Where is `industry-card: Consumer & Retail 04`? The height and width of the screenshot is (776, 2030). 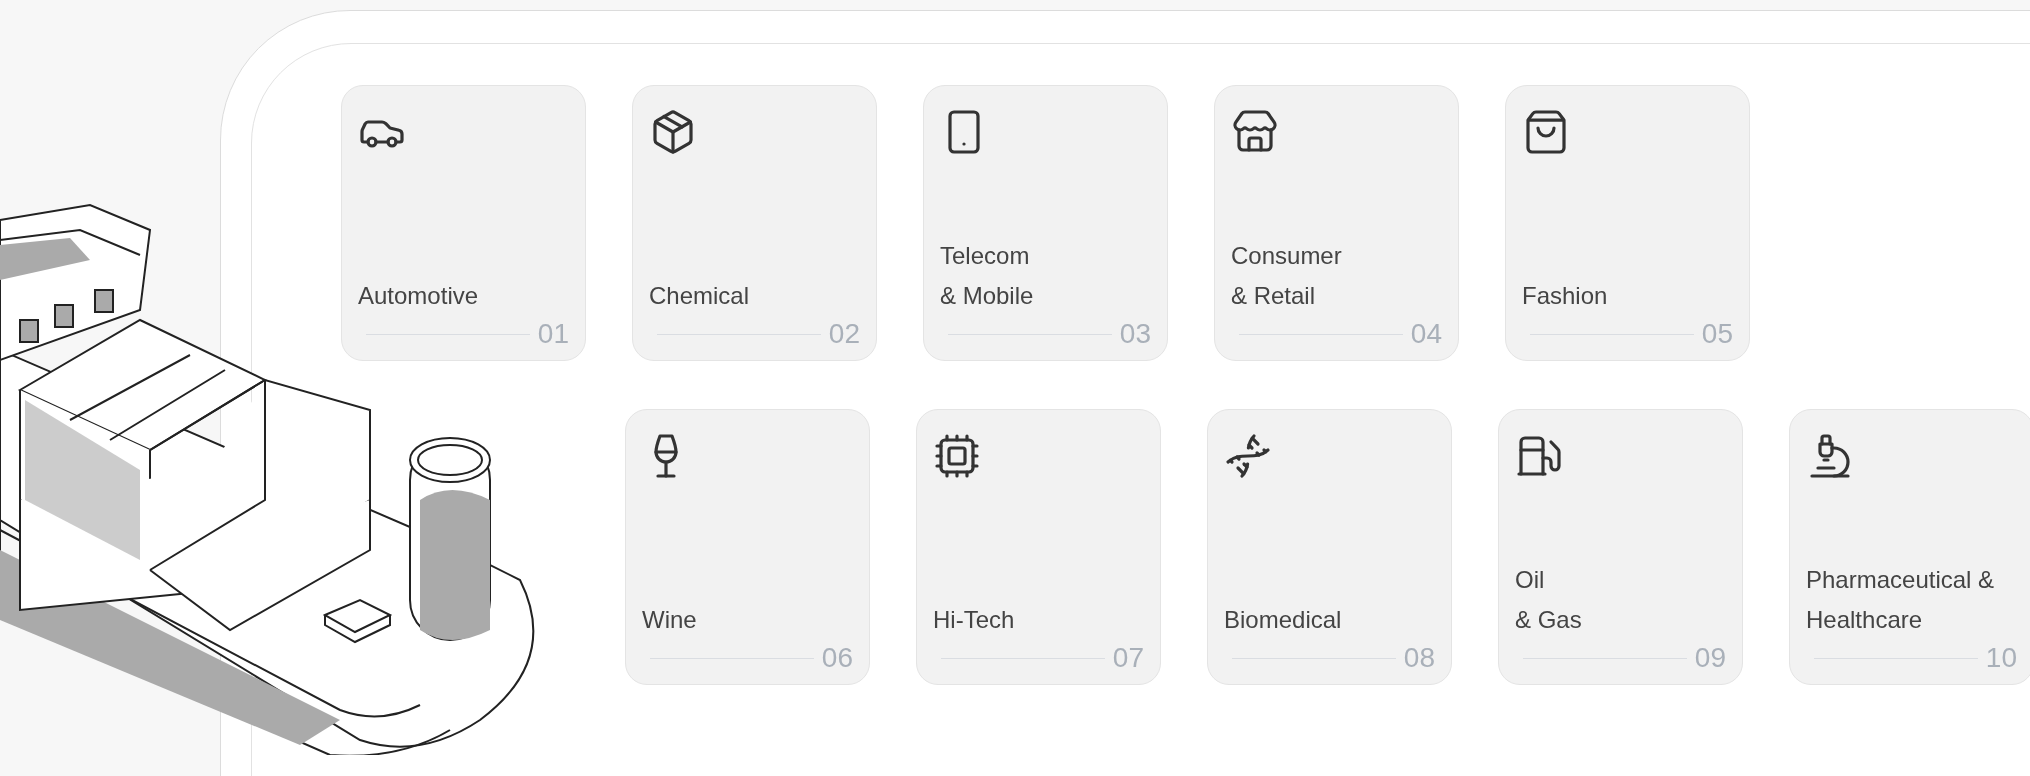
industry-card: Consumer & Retail 04 is located at coordinates (1336, 223).